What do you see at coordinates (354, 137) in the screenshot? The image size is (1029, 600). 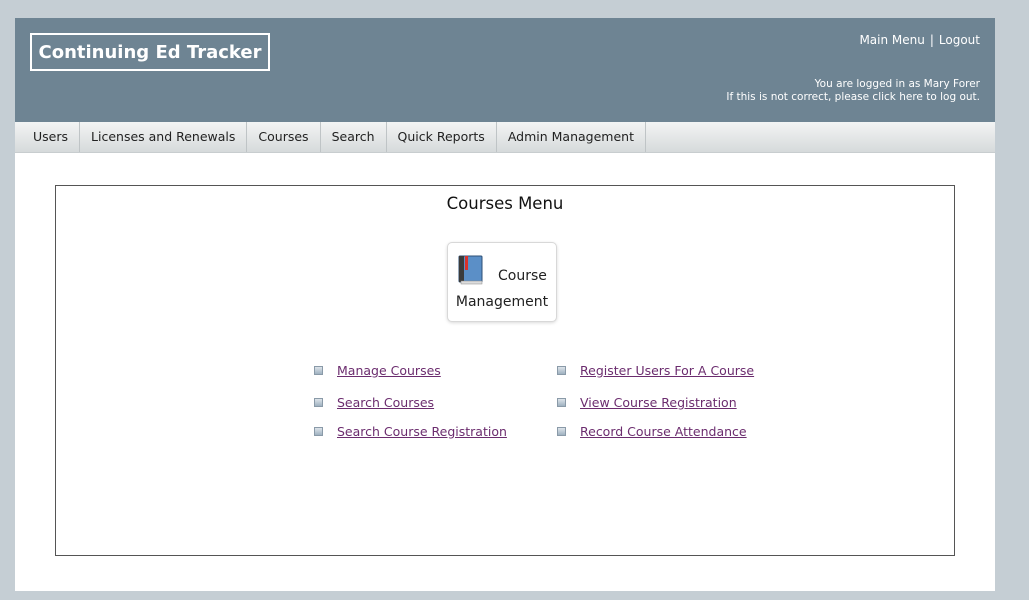 I see `nav-item-search: Search` at bounding box center [354, 137].